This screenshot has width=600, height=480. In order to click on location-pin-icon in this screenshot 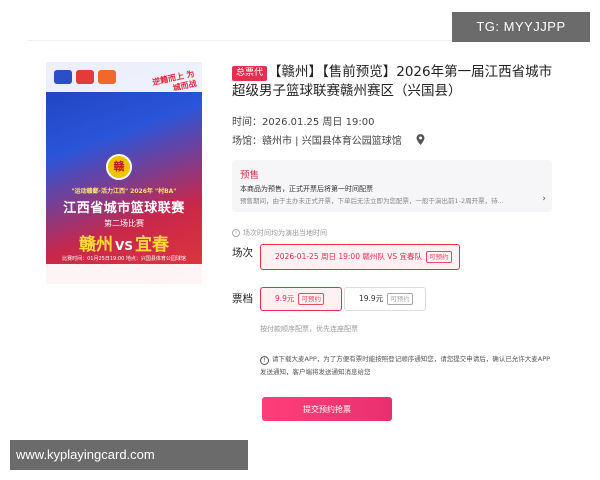, I will do `click(420, 139)`.